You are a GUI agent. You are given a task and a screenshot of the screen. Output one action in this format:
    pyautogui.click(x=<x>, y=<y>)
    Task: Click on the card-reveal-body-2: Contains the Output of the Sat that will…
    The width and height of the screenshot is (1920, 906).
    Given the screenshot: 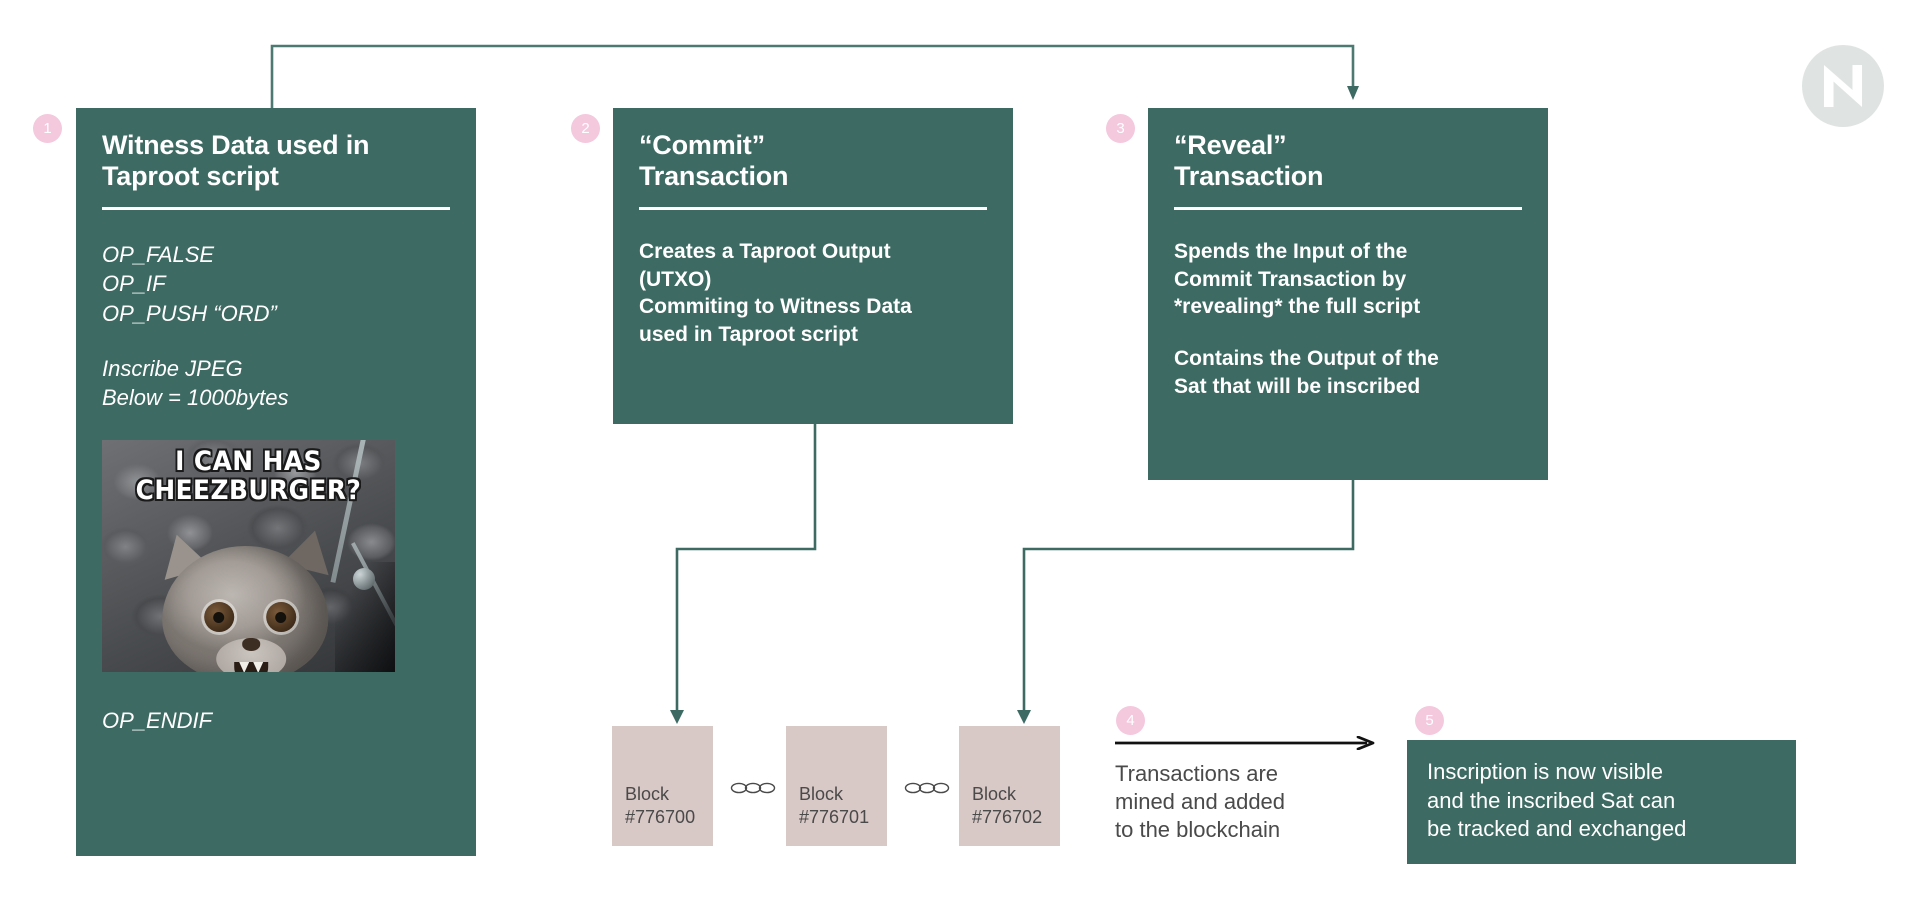 What is the action you would take?
    pyautogui.click(x=1306, y=372)
    